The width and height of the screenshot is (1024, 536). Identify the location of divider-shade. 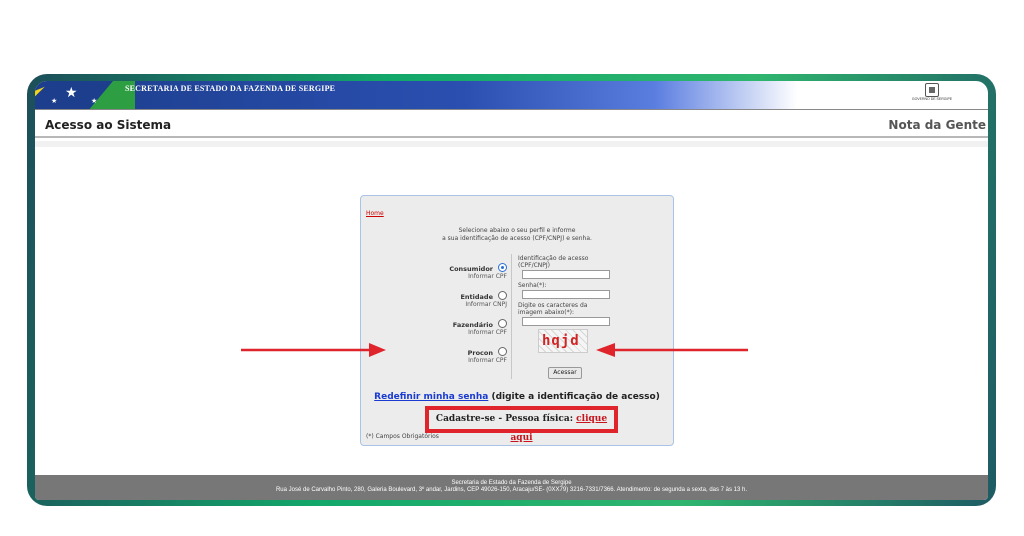
(511, 144).